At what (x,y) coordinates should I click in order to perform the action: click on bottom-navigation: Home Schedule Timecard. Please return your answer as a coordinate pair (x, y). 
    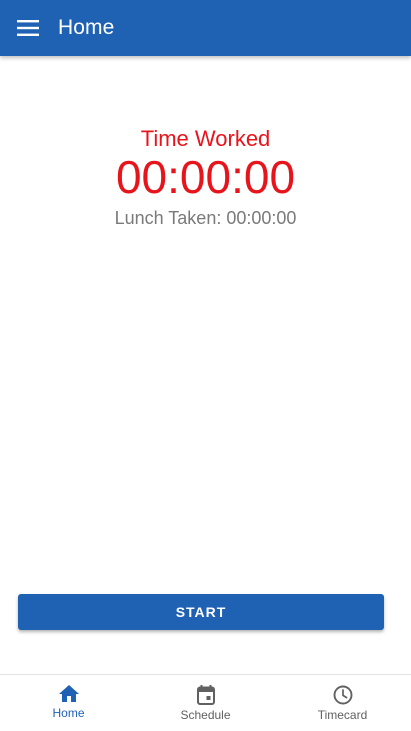
    Looking at the image, I should click on (205, 702).